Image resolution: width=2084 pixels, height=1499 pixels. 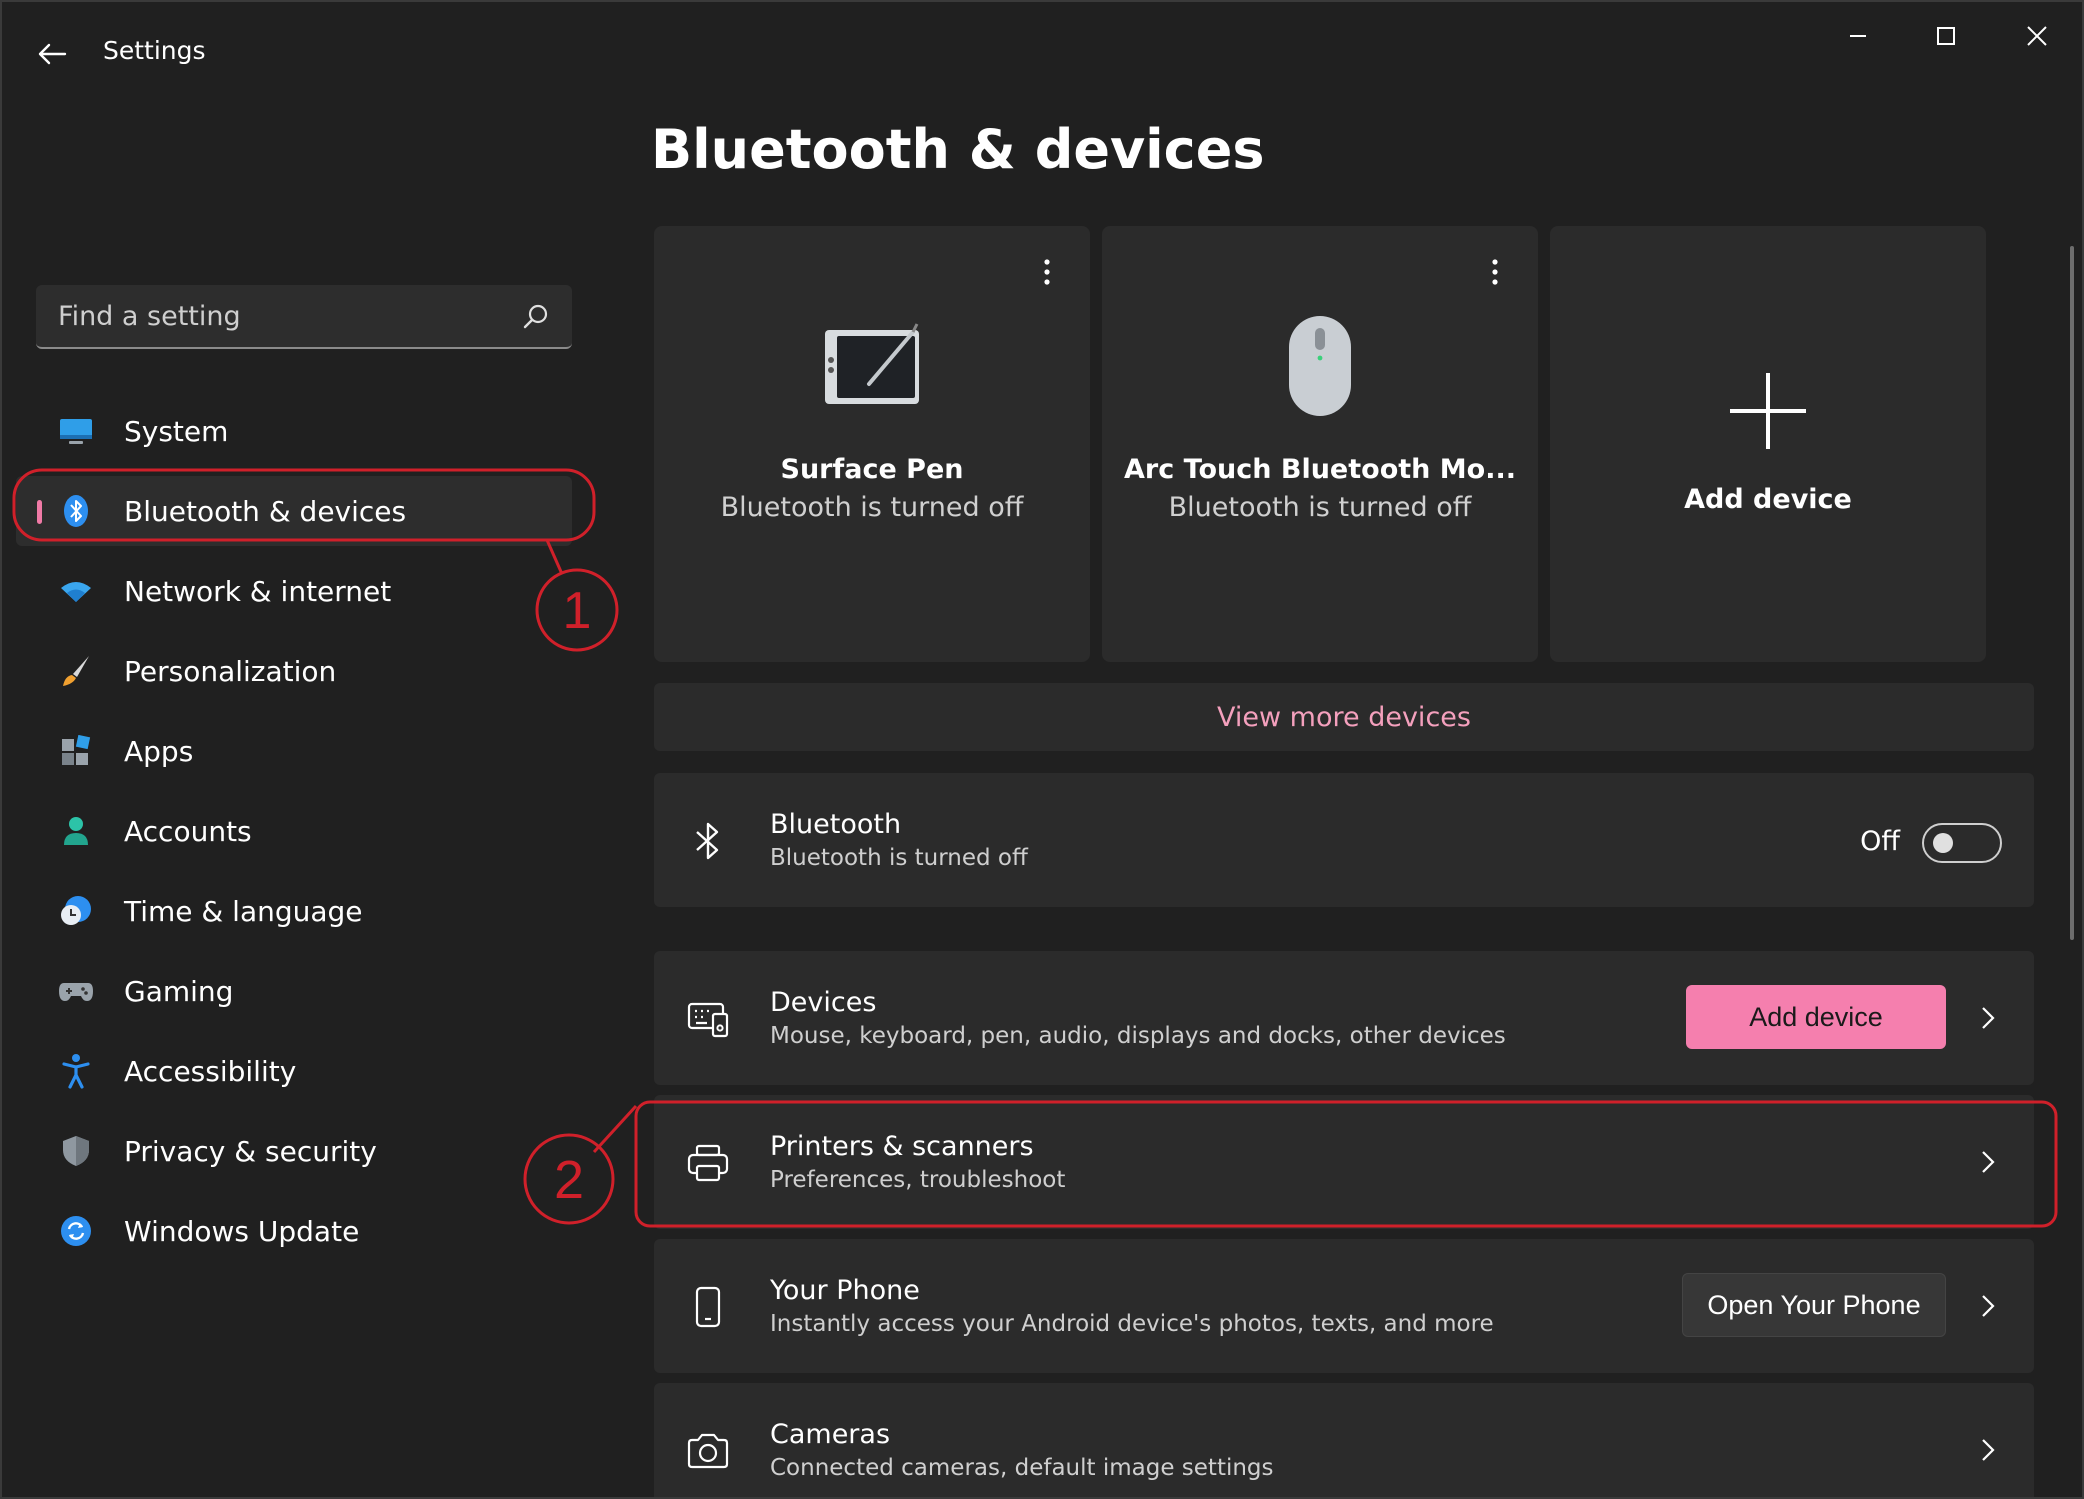 What do you see at coordinates (210, 1071) in the screenshot?
I see `sidebar-item-label: Accessibility` at bounding box center [210, 1071].